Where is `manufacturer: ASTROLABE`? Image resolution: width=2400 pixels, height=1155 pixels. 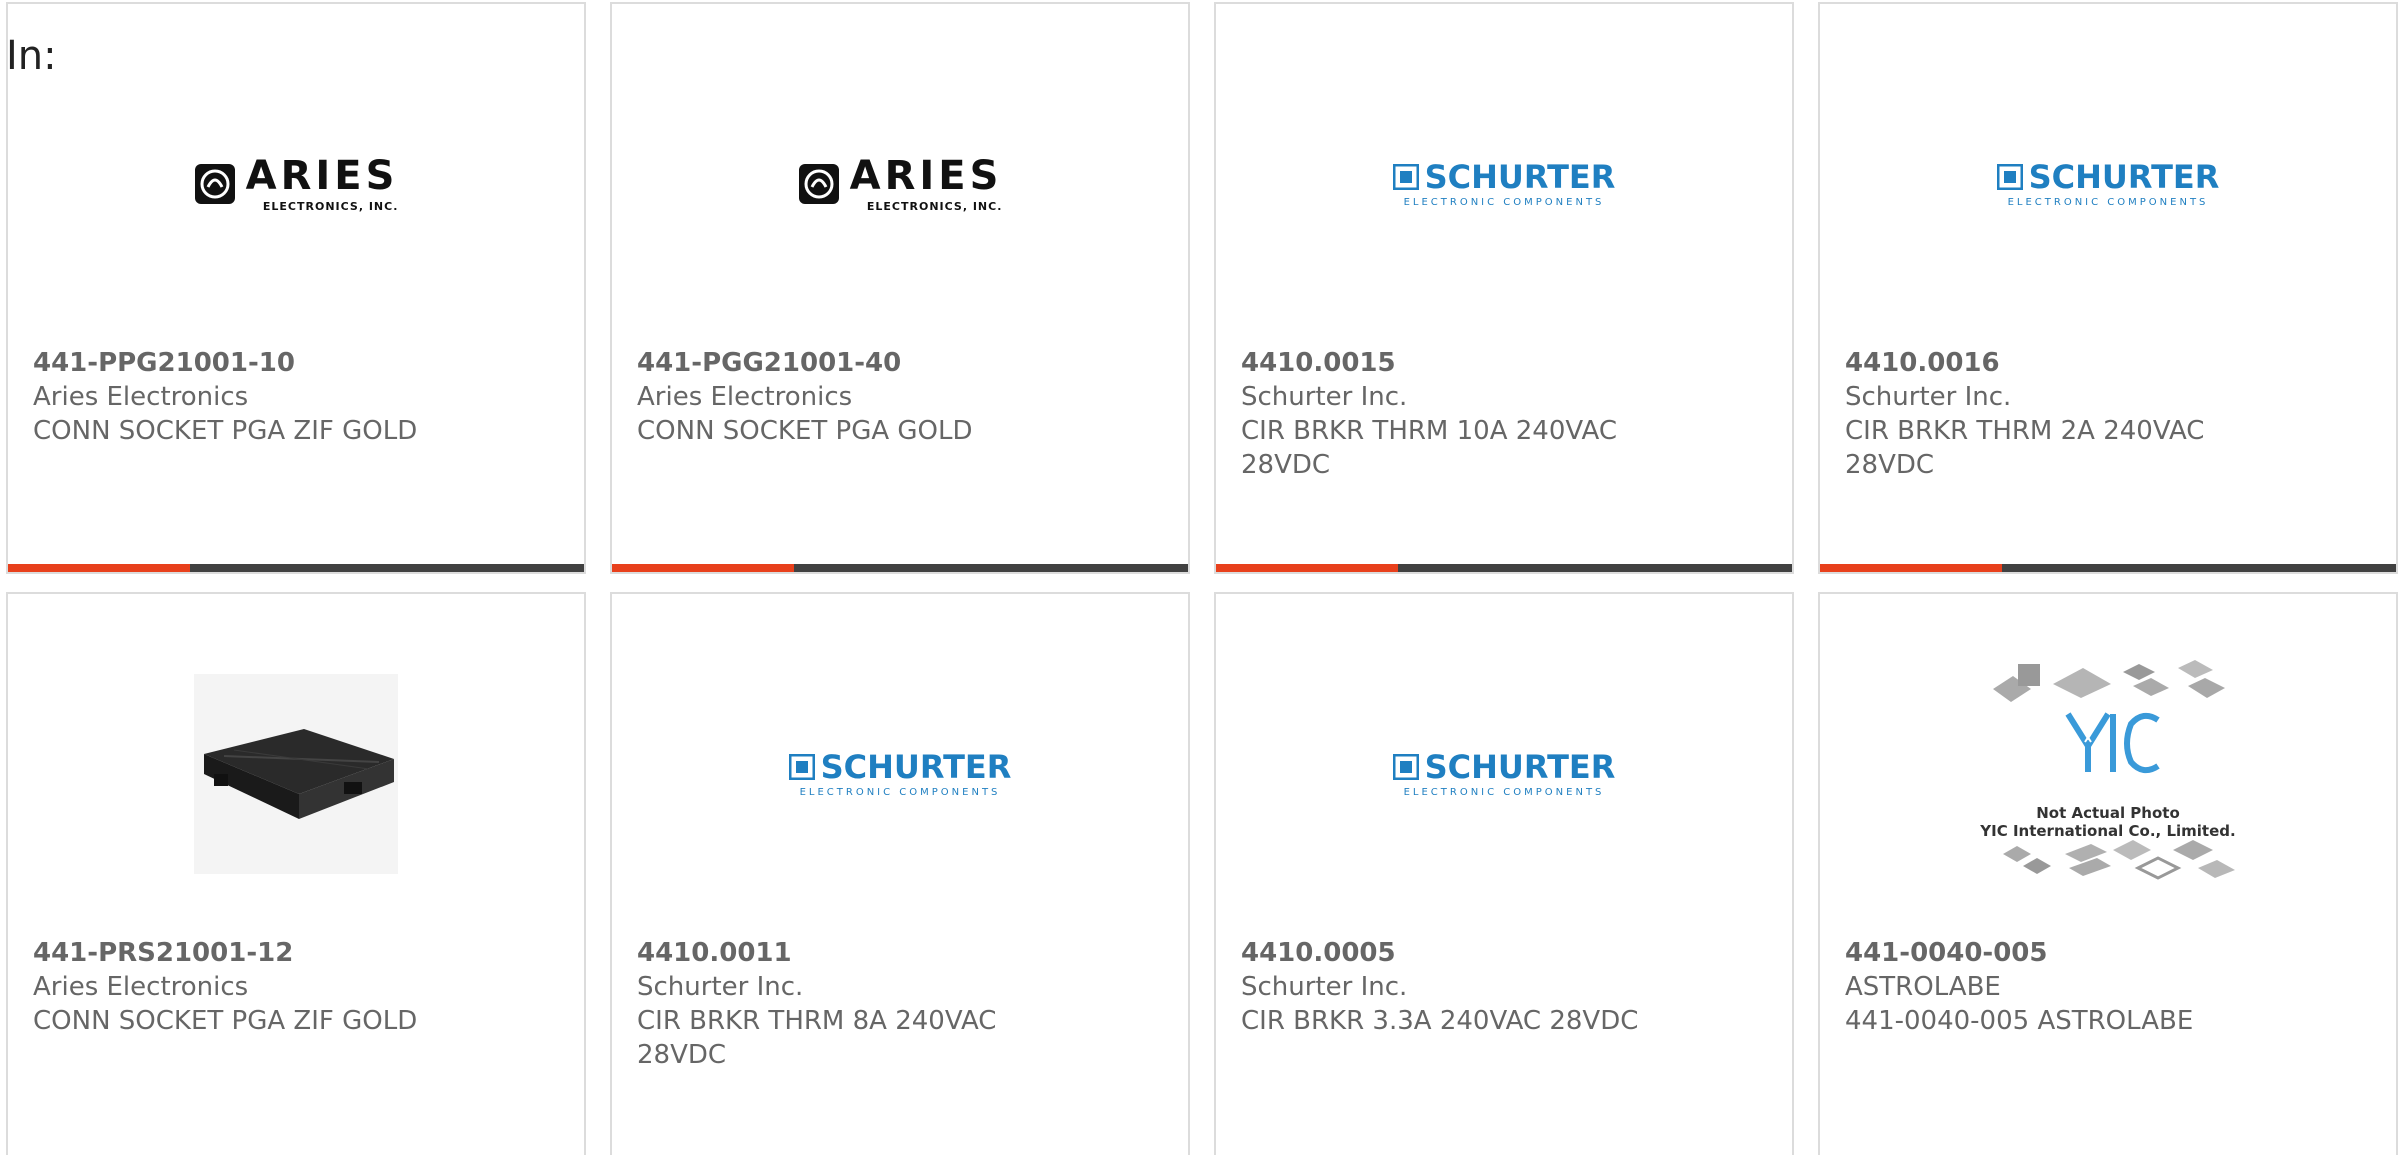
manufacturer: ASTROLABE is located at coordinates (1923, 987).